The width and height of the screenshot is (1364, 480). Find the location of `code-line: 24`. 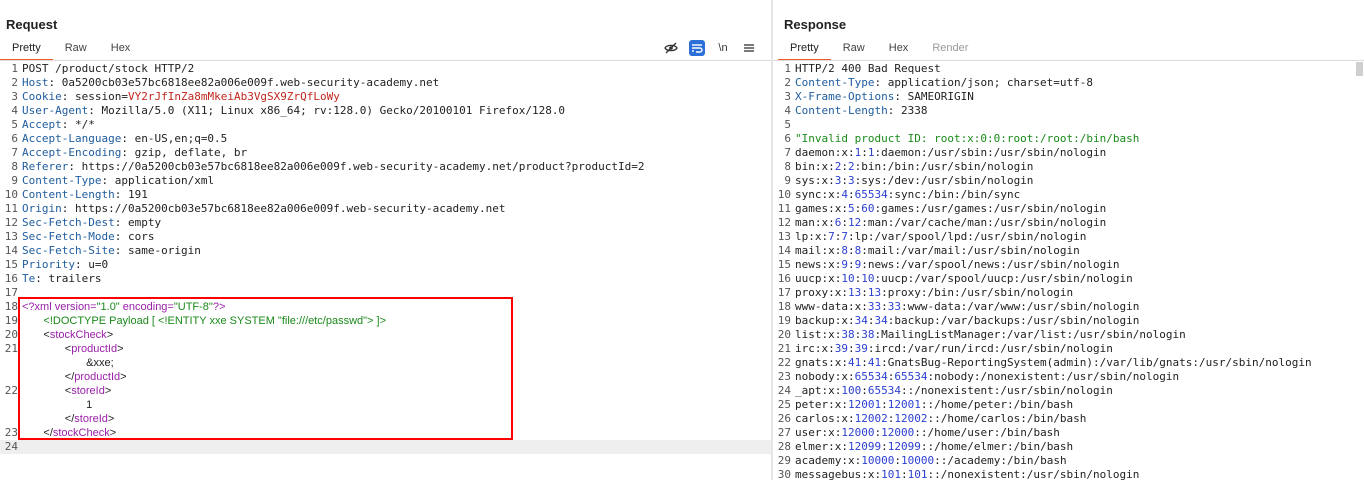

code-line: 24 is located at coordinates (385, 447).